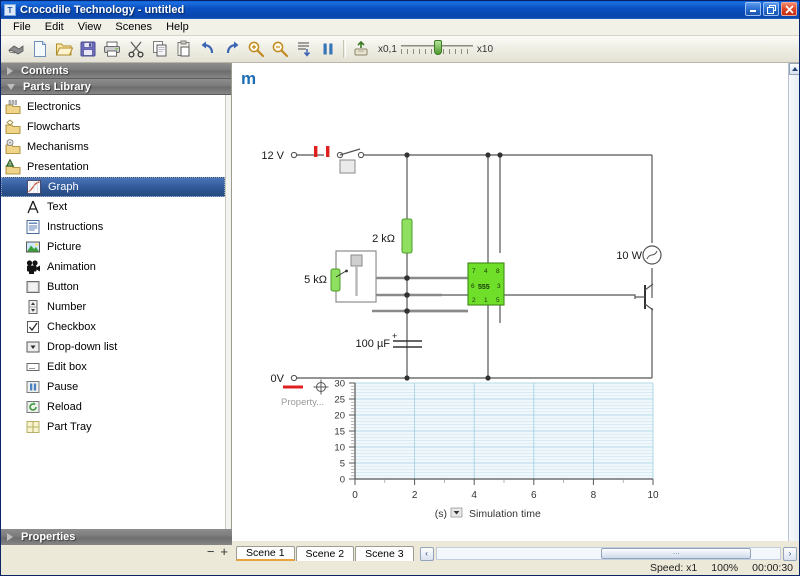 This screenshot has height=576, width=800. Describe the element at coordinates (45, 70) in the screenshot. I see `contents-header-label: Contents` at that location.